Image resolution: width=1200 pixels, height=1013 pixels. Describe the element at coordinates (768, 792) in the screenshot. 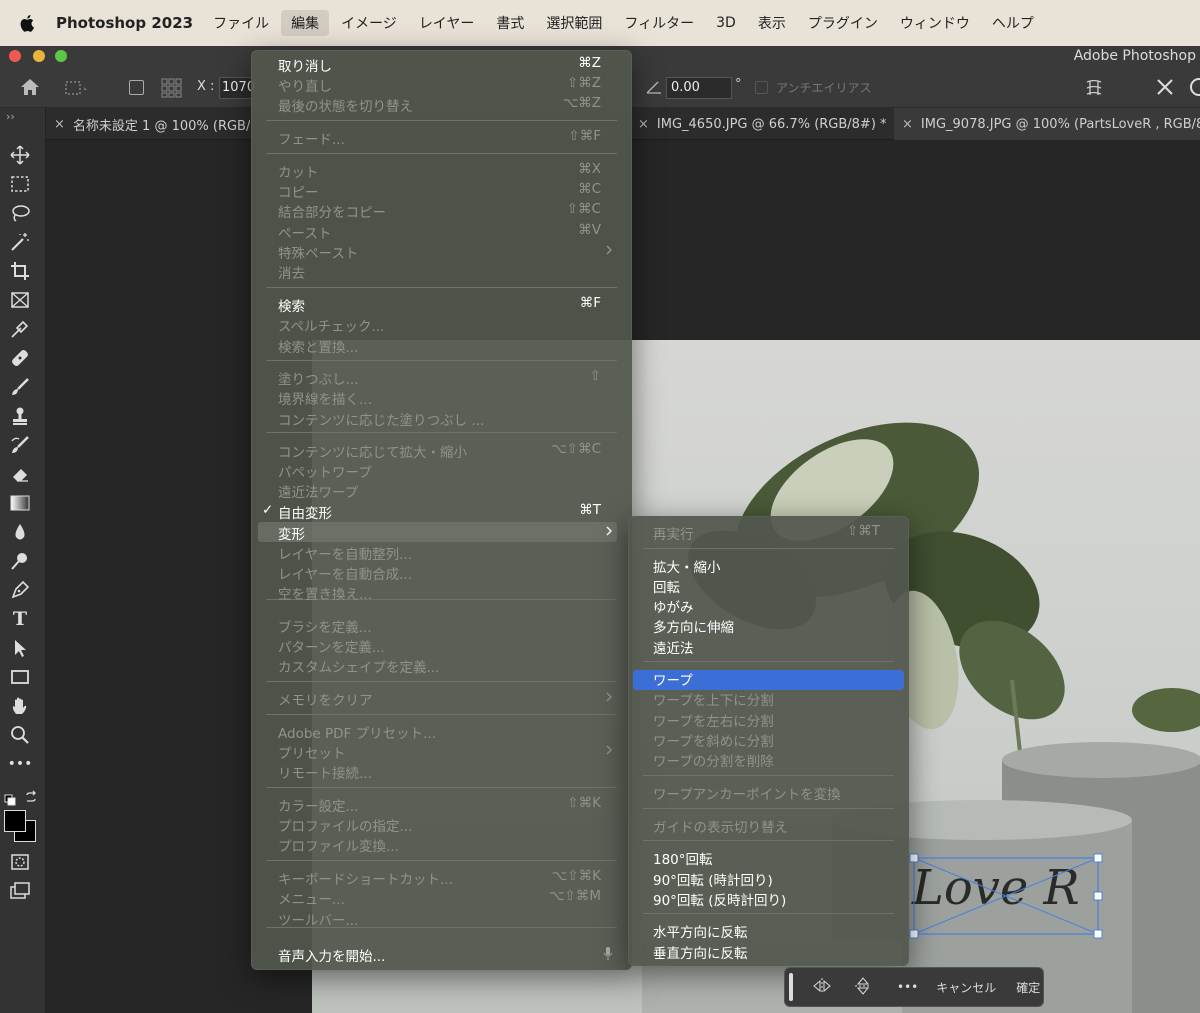

I see `transform-menu-item: ワープアンカーポイントを変換` at that location.